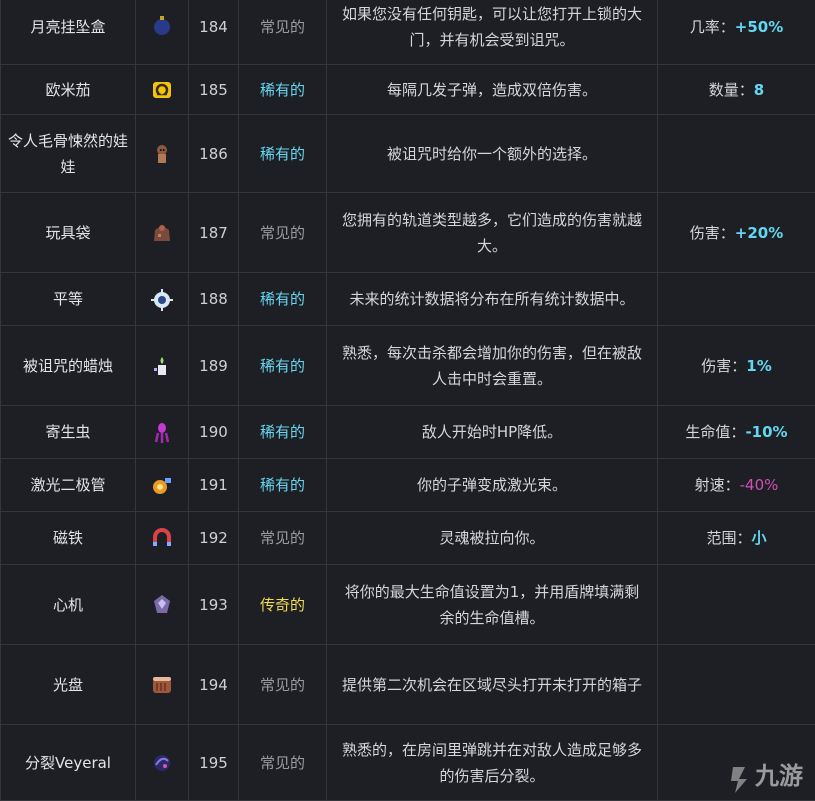 Image resolution: width=815 pixels, height=801 pixels. What do you see at coordinates (492, 684) in the screenshot?
I see `item-description: 提供第二次机会在区域尽头打开未打开的箱子` at bounding box center [492, 684].